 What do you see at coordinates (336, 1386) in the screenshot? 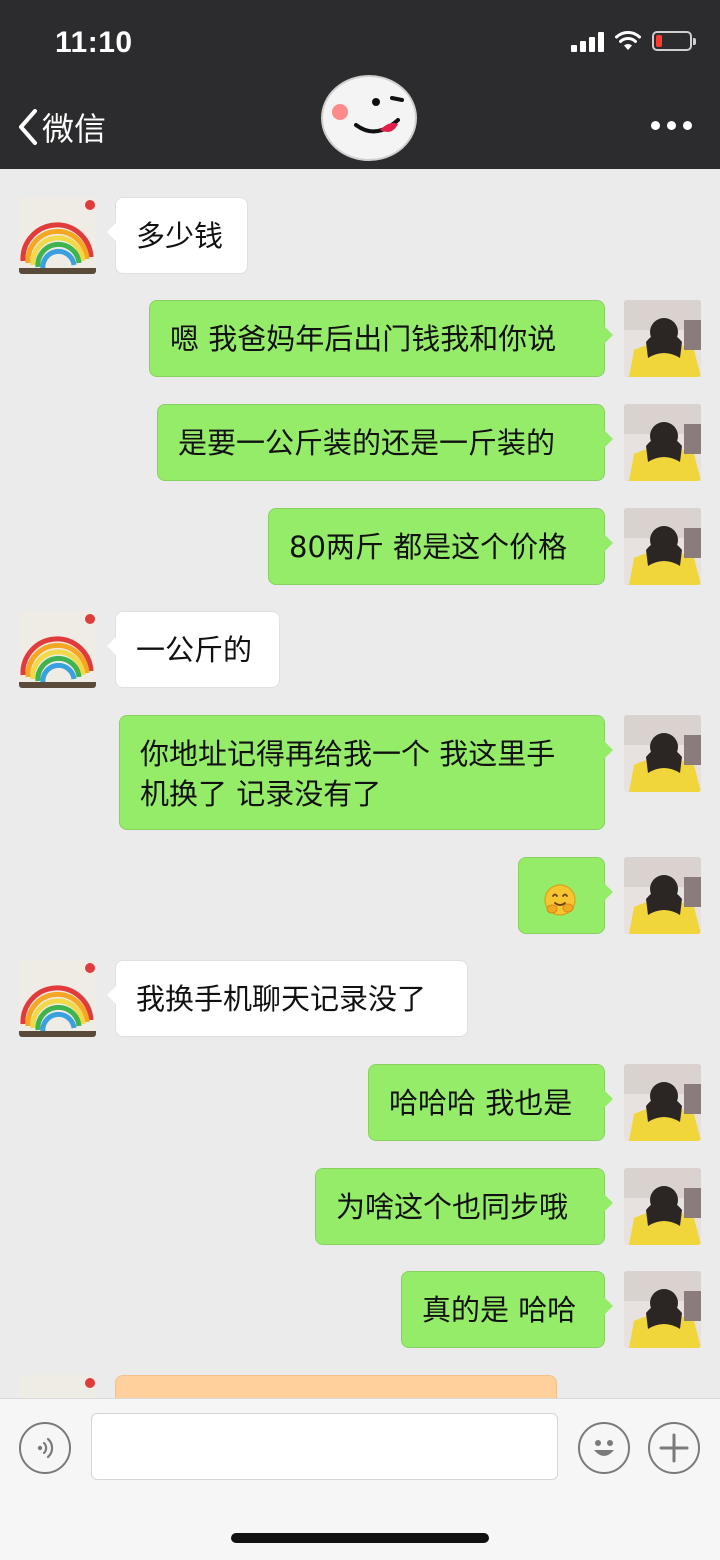
I see `message-bubble-received-card` at bounding box center [336, 1386].